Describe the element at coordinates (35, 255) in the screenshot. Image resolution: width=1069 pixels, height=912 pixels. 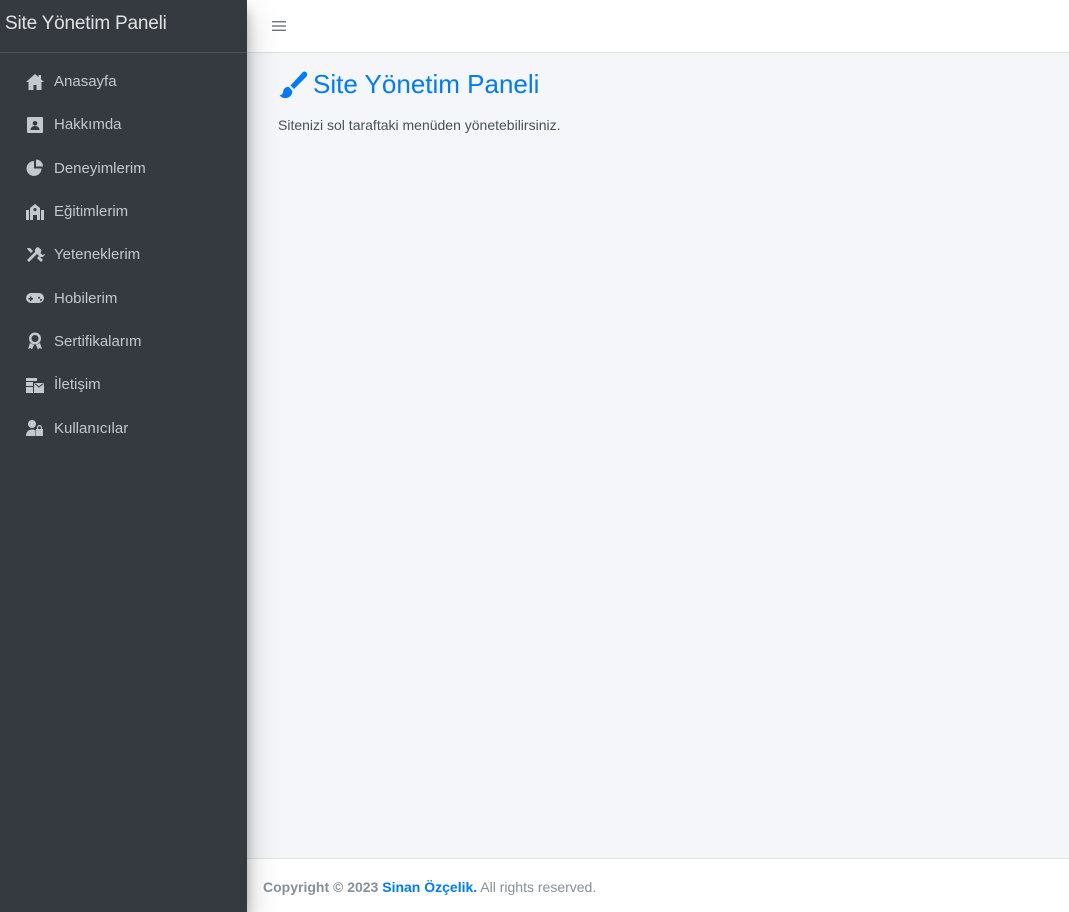
I see `tools-icon` at that location.